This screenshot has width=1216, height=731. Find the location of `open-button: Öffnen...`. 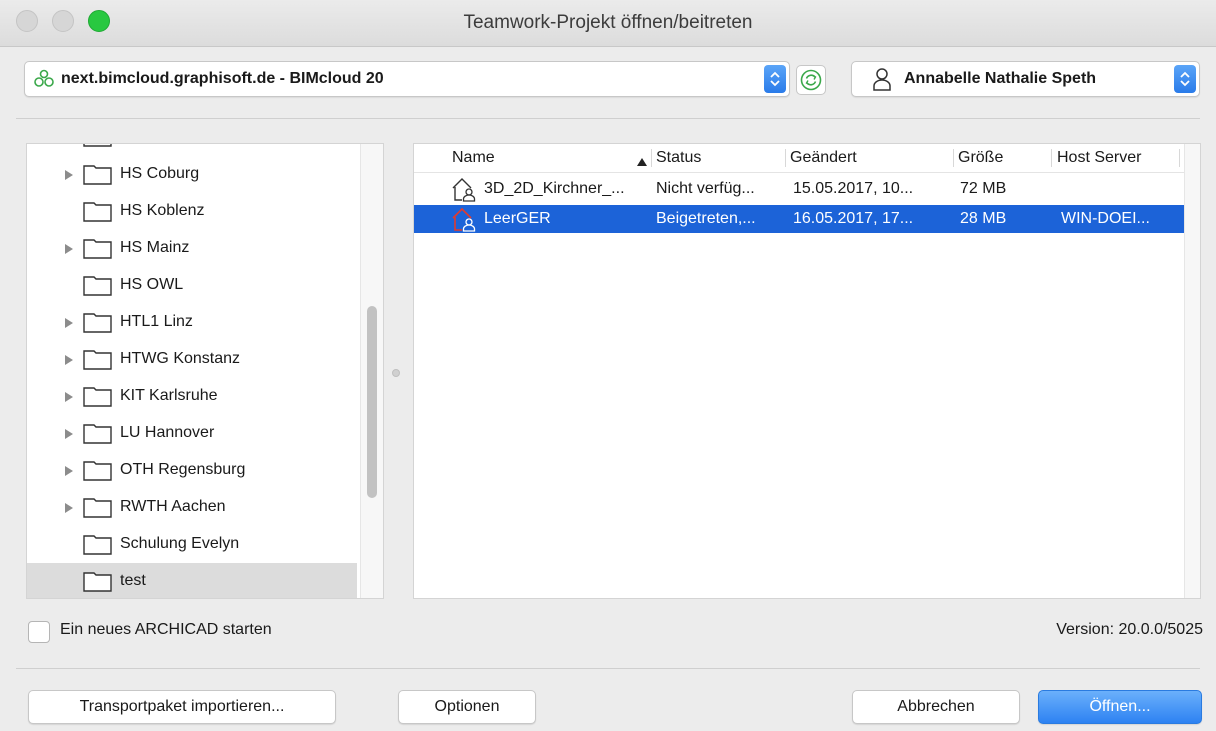

open-button: Öffnen... is located at coordinates (1120, 707).